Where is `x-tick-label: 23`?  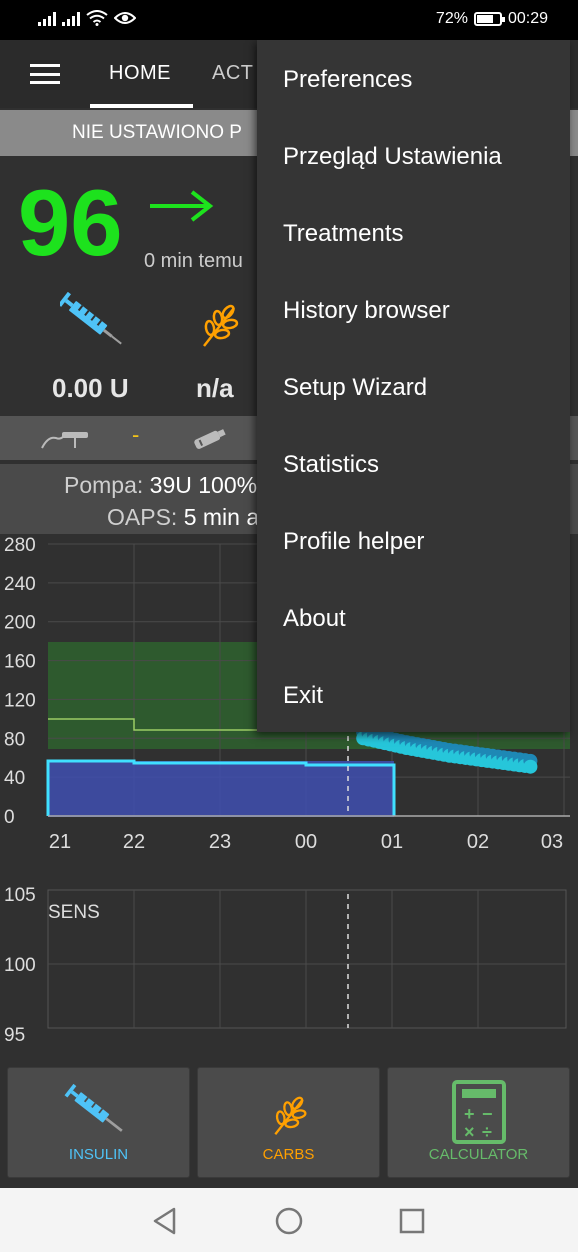 x-tick-label: 23 is located at coordinates (220, 842).